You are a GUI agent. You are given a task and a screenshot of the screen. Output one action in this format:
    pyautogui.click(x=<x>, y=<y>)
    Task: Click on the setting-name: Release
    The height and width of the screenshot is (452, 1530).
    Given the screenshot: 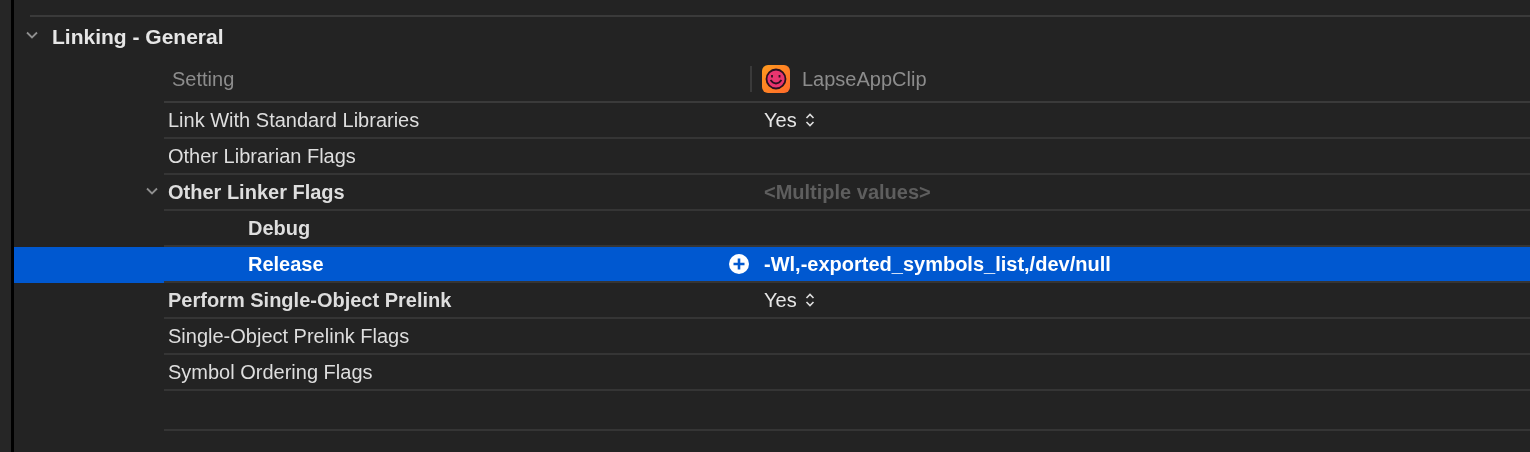 What is the action you would take?
    pyautogui.click(x=286, y=264)
    